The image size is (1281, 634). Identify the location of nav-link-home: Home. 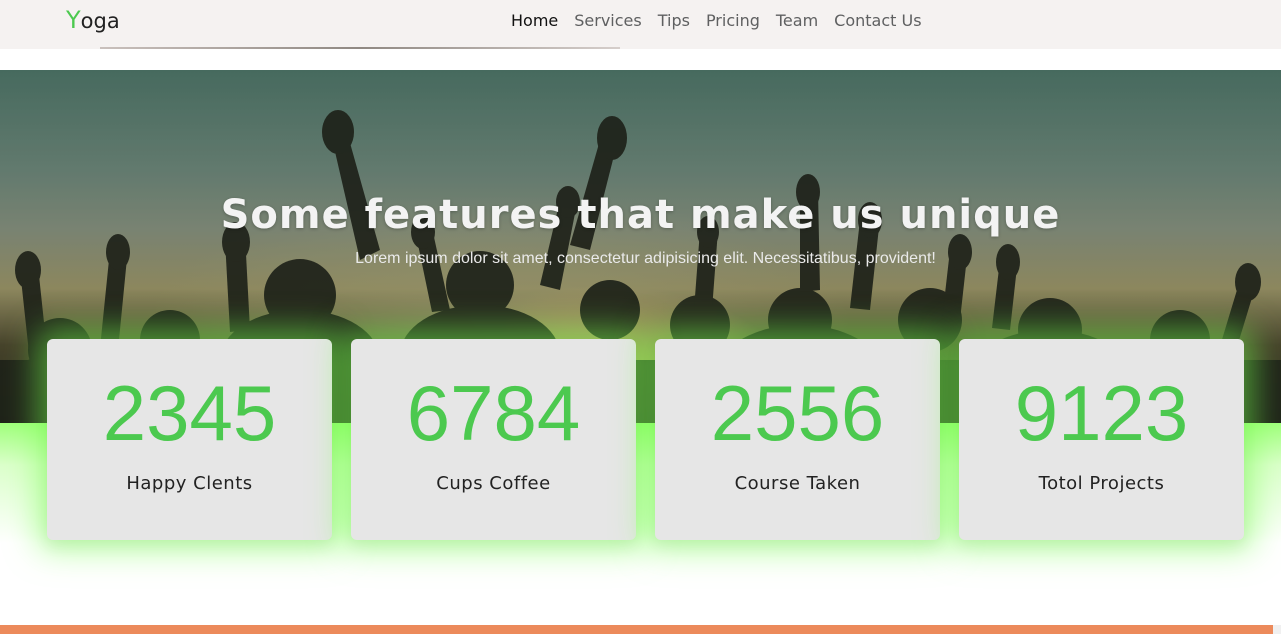
(534, 20).